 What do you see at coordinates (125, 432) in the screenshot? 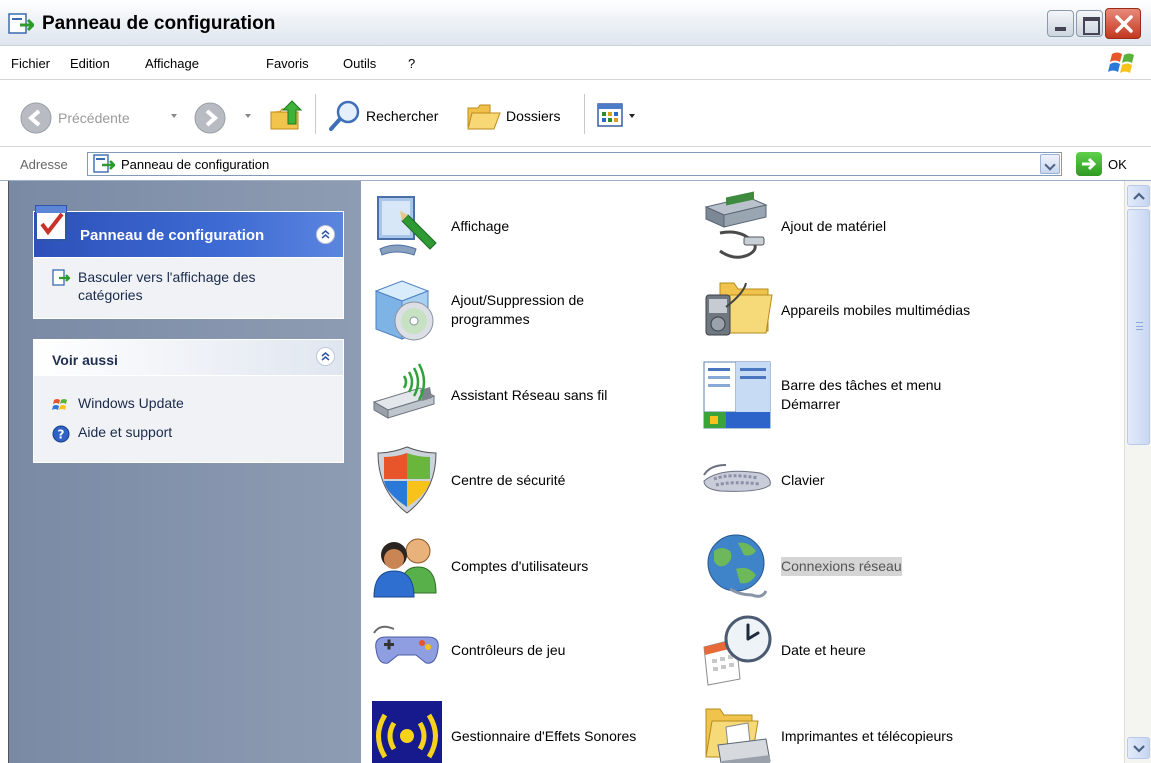
I see `help-support-label: Aide et support` at bounding box center [125, 432].